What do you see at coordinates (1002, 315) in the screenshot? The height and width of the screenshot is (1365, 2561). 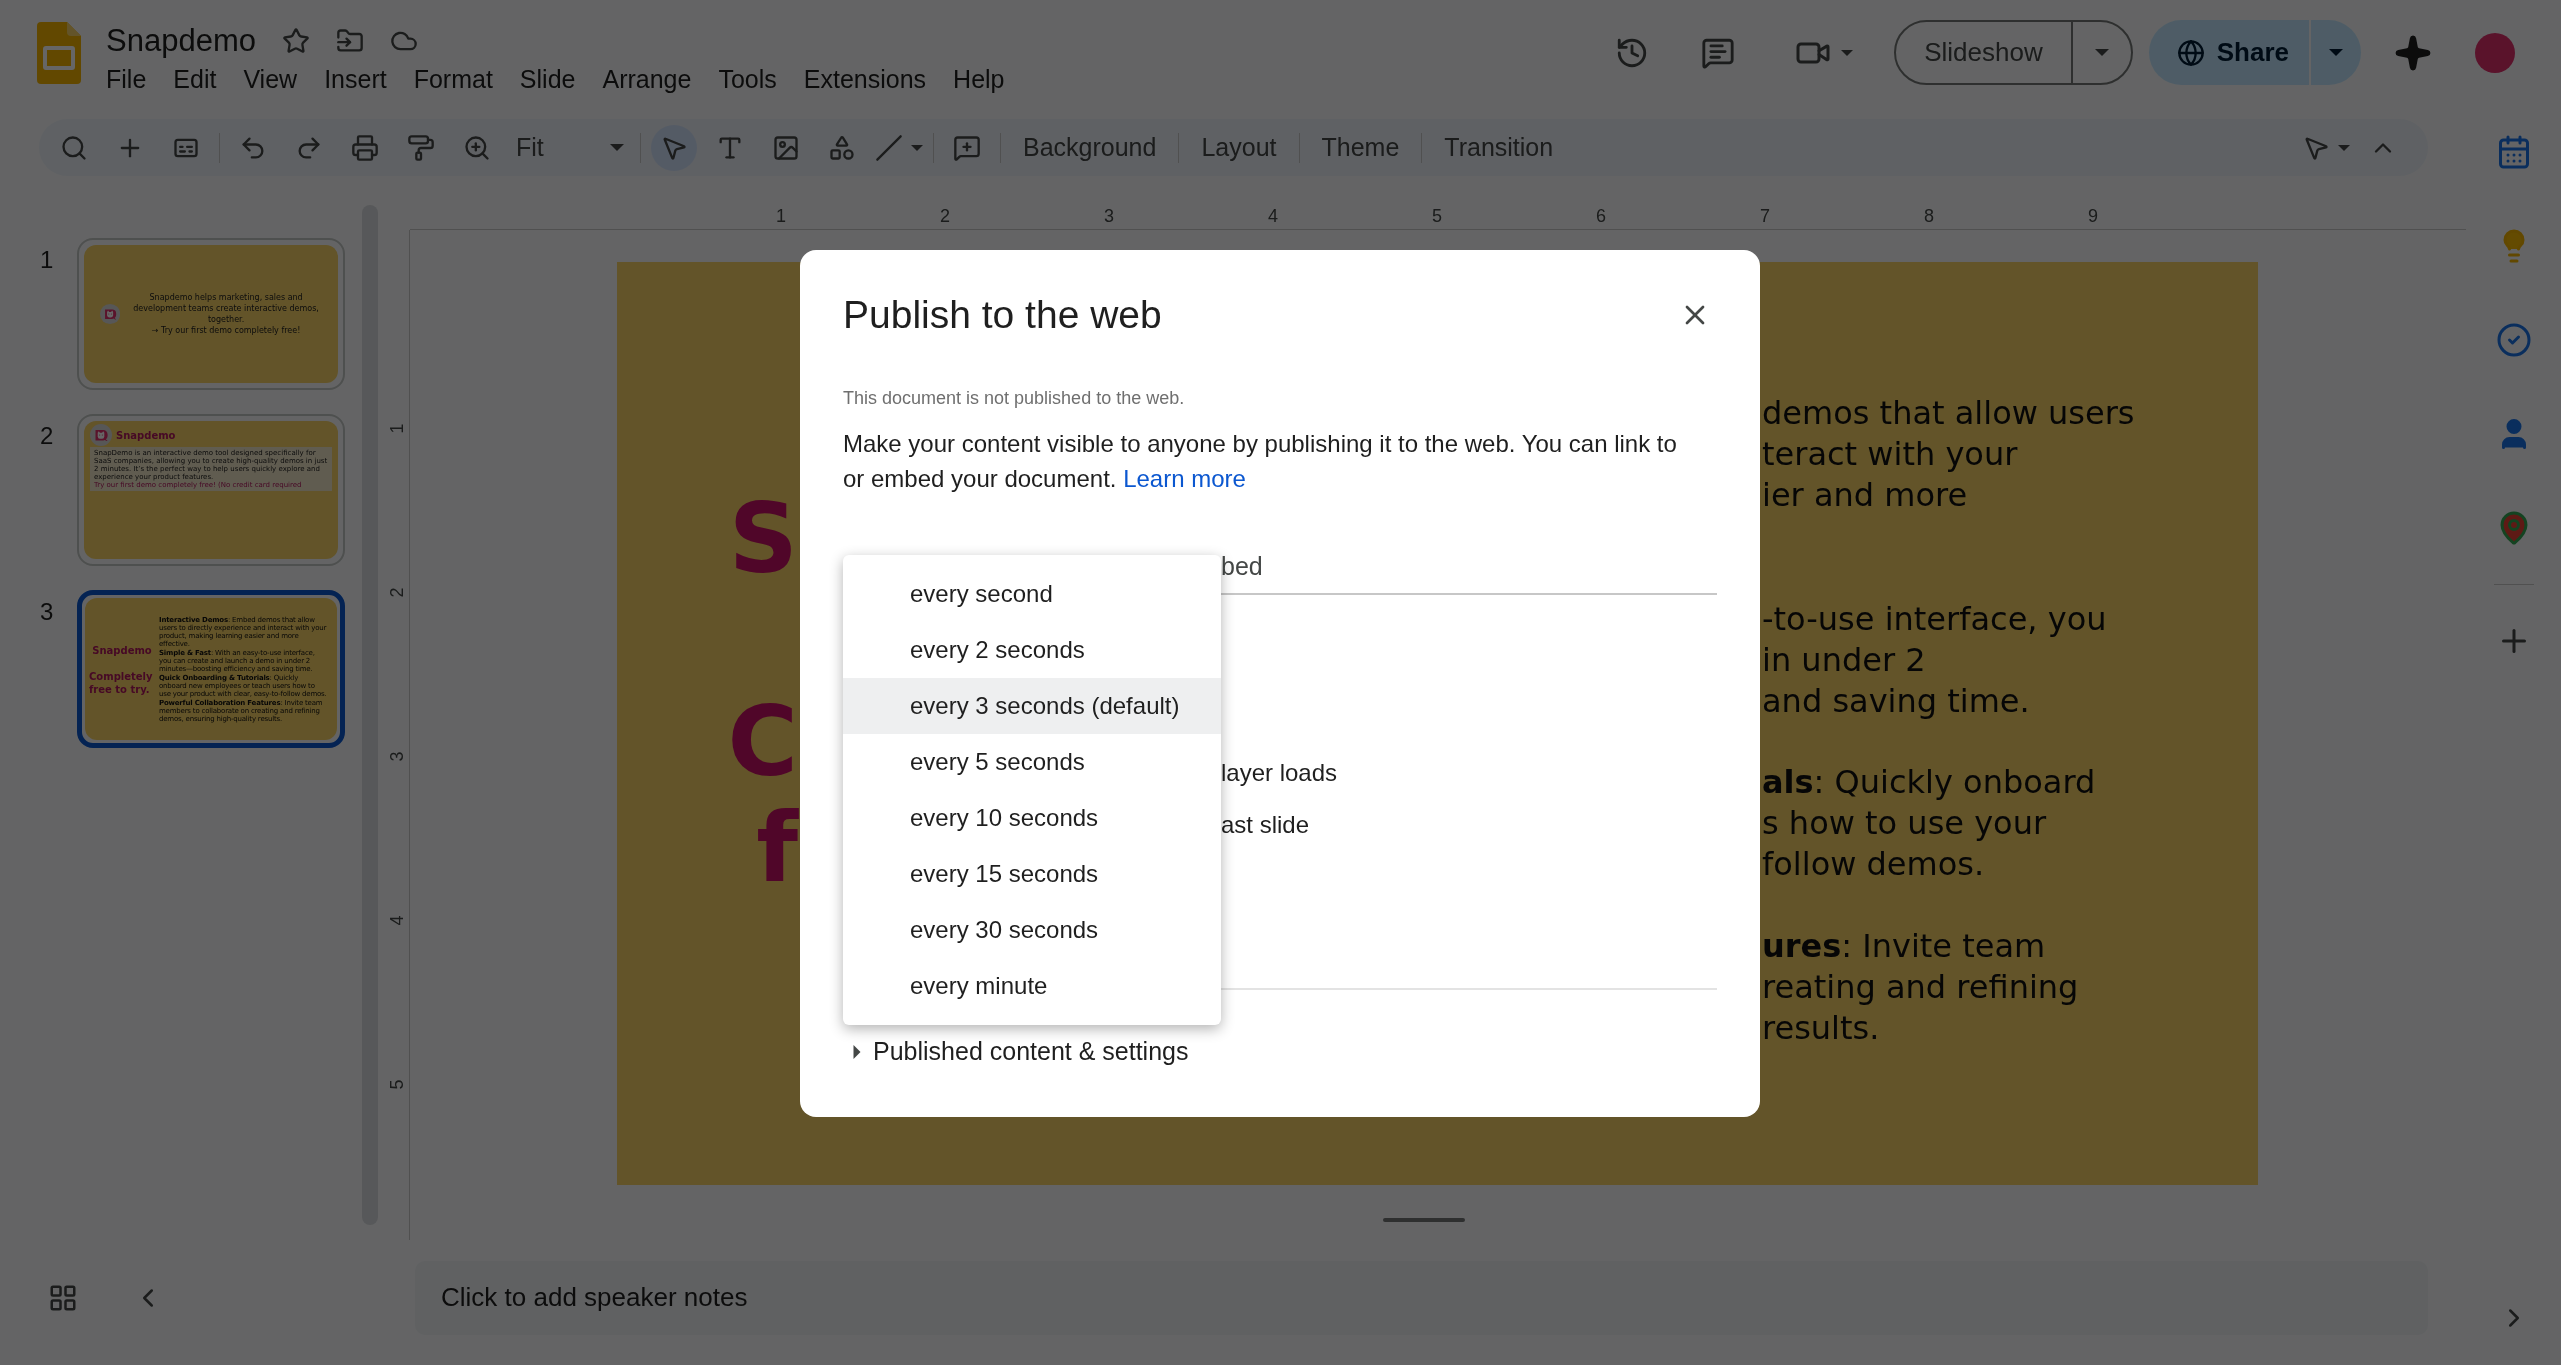 I see `dialog-title: Publish to the web` at bounding box center [1002, 315].